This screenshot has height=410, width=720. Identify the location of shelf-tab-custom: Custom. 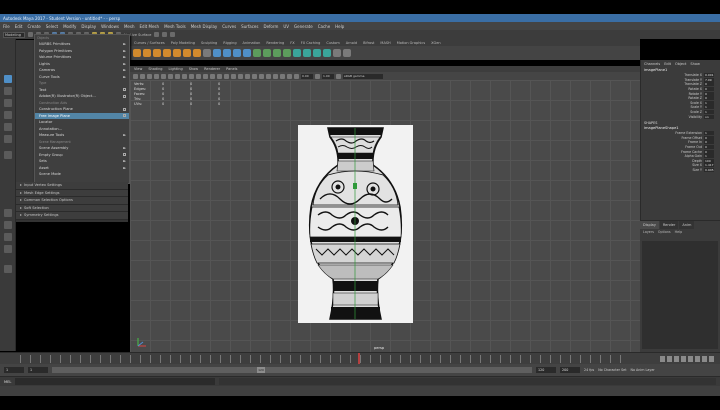
(332, 43).